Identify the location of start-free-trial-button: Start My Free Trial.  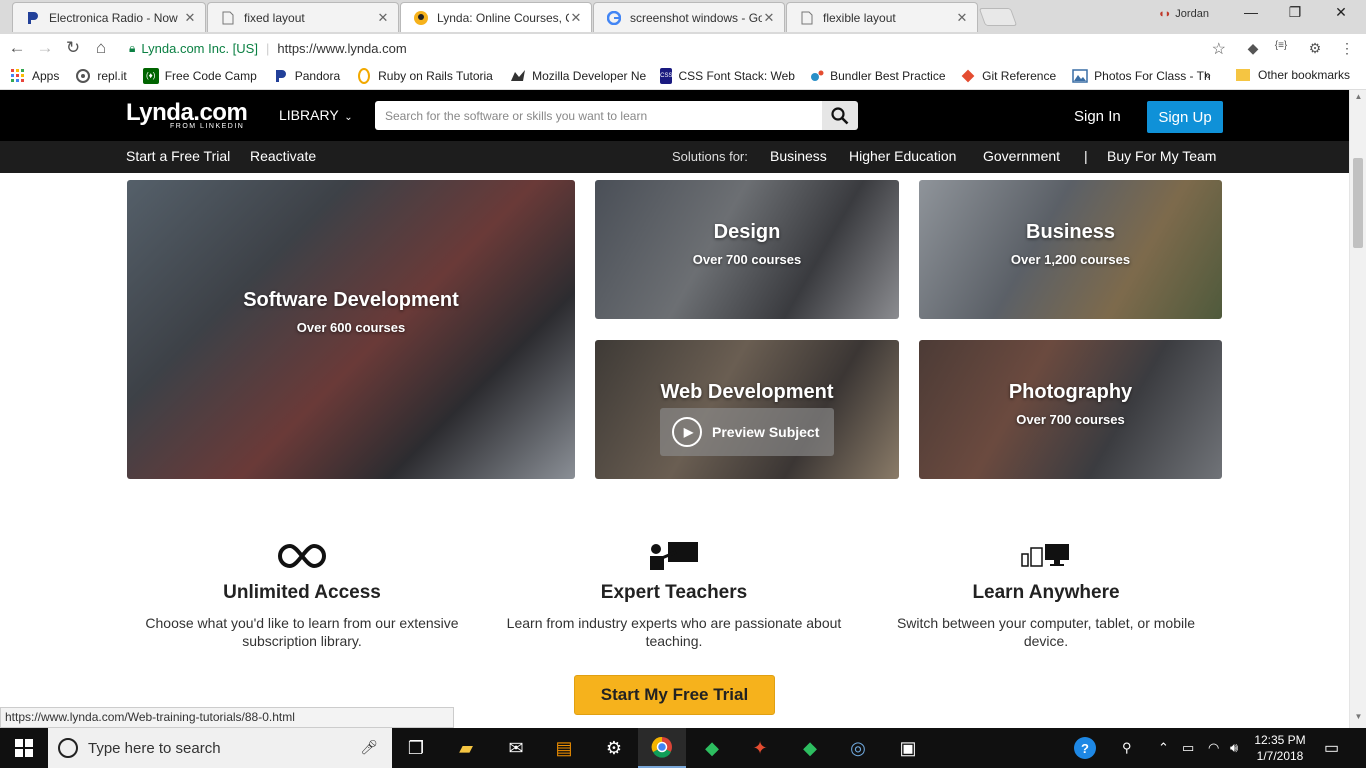
(674, 695).